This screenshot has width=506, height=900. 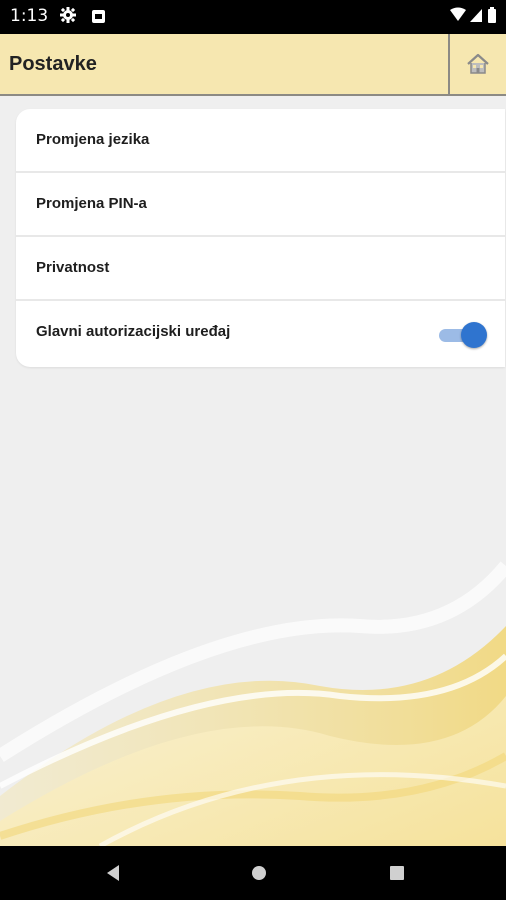 I want to click on status-icons, so click(x=474, y=16).